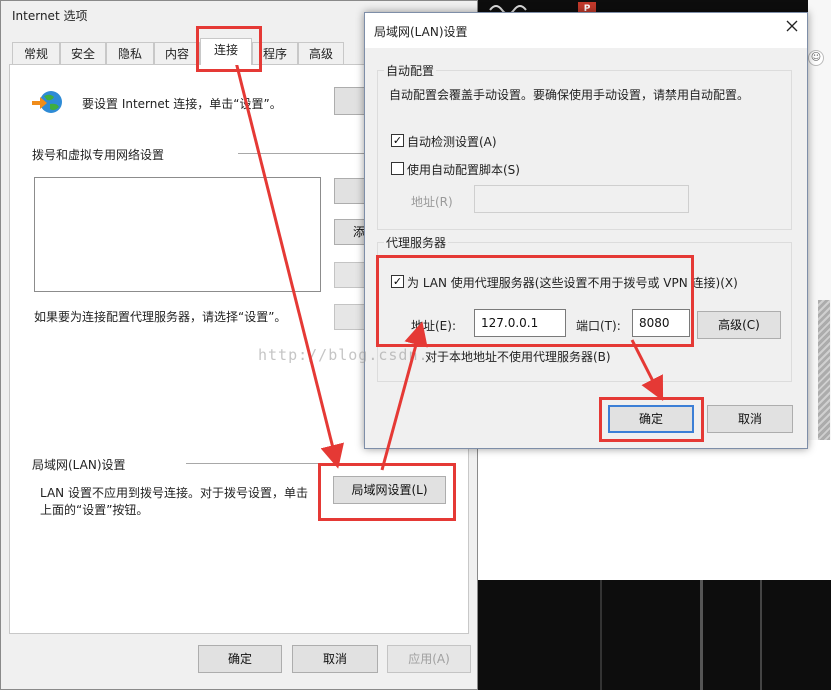  What do you see at coordinates (83, 53) in the screenshot?
I see `tab-security: 安全` at bounding box center [83, 53].